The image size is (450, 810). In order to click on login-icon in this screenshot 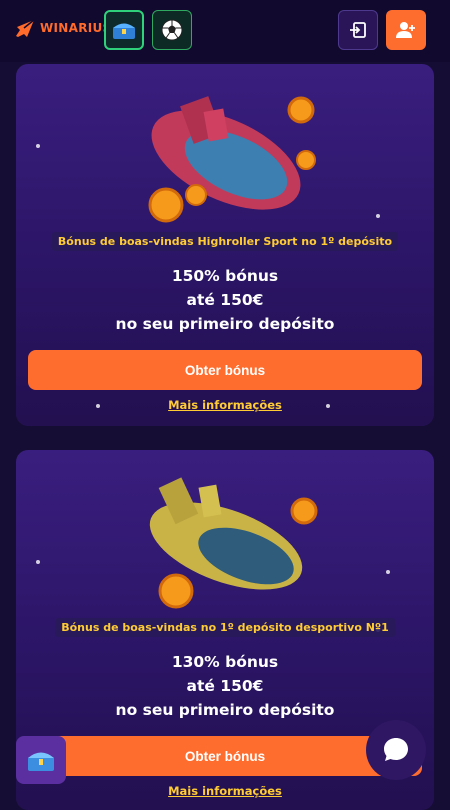, I will do `click(358, 30)`.